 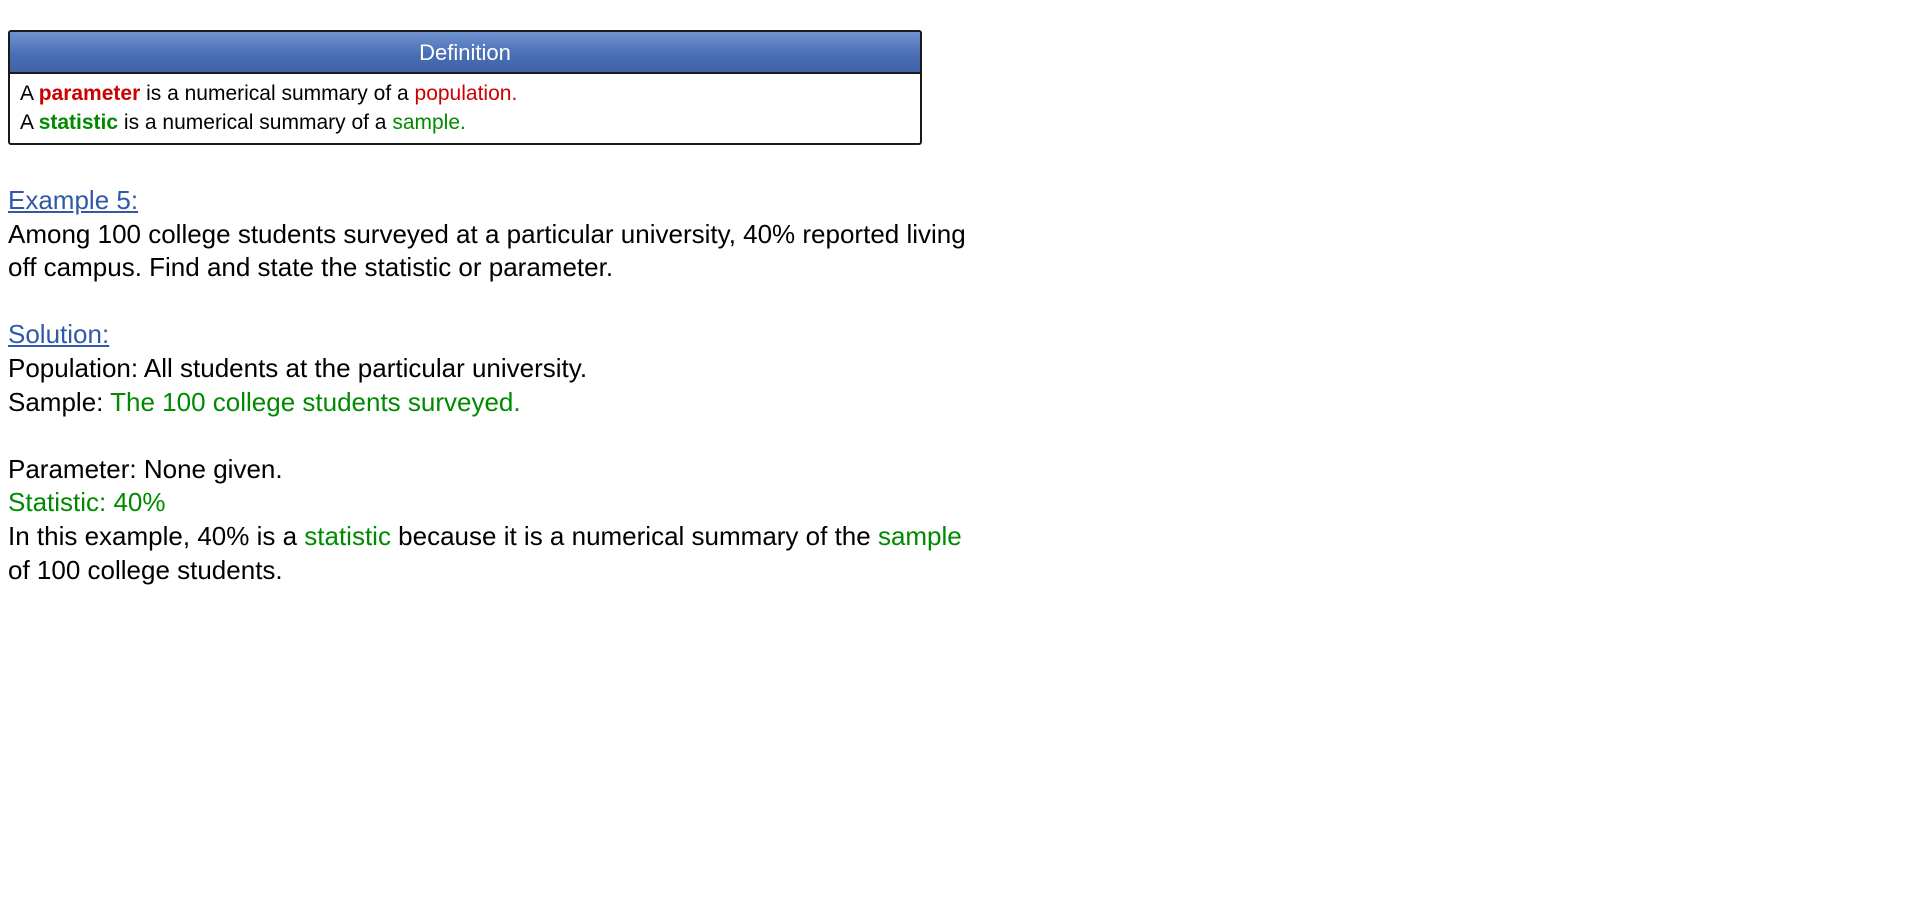 What do you see at coordinates (277, 93) in the screenshot?
I see `definition-line-parameter-middle: is a numerical summary of a` at bounding box center [277, 93].